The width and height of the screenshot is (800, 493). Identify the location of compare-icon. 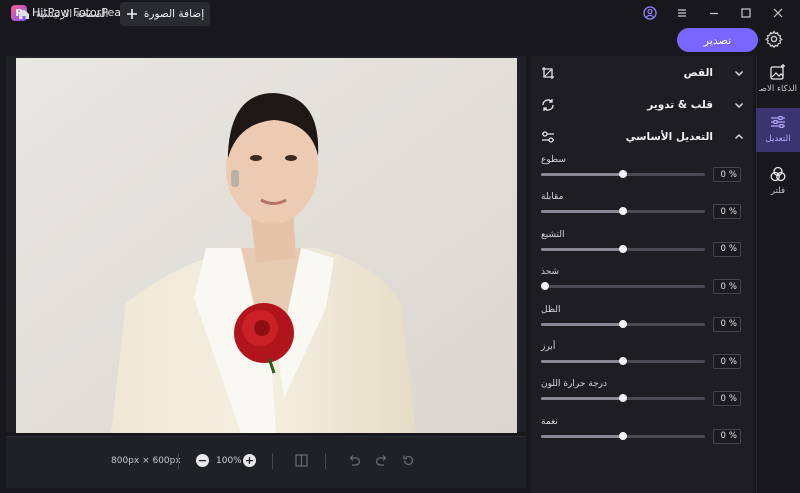
(301, 460).